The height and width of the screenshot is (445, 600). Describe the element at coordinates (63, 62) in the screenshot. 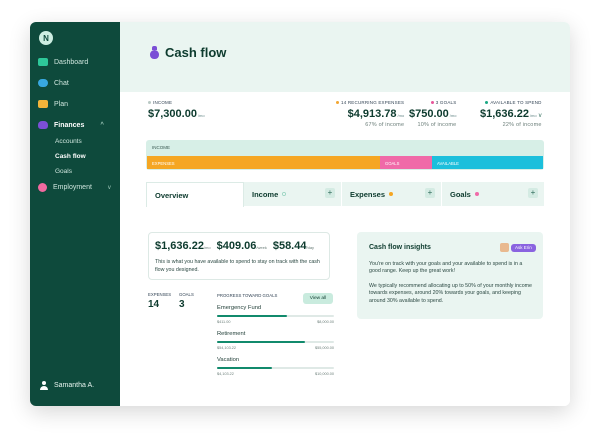

I see `sidebar-item-dashboard: Dashboard` at that location.